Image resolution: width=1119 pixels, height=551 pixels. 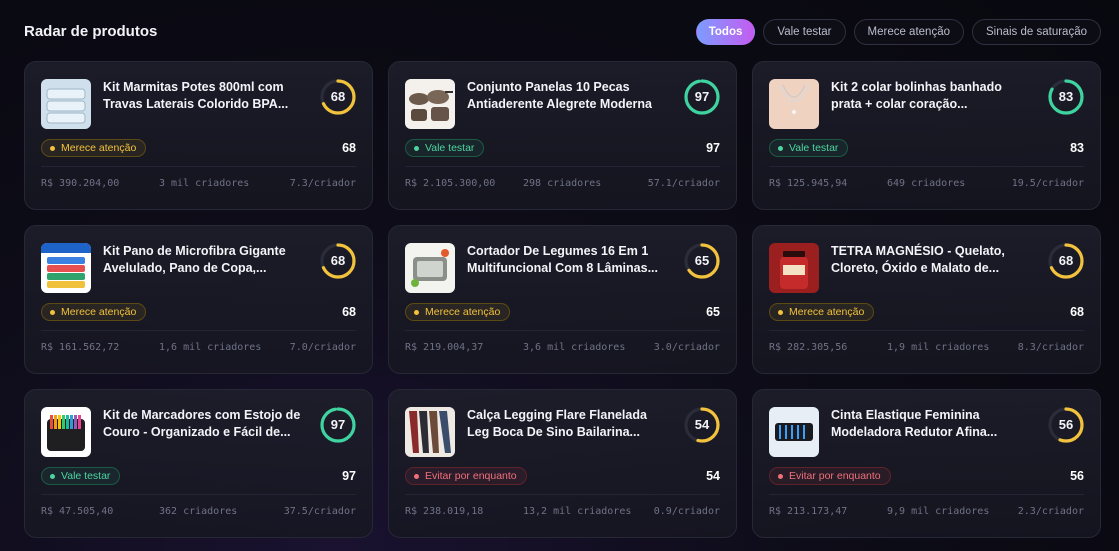 What do you see at coordinates (430, 268) in the screenshot?
I see `vegetable-cutter-image` at bounding box center [430, 268].